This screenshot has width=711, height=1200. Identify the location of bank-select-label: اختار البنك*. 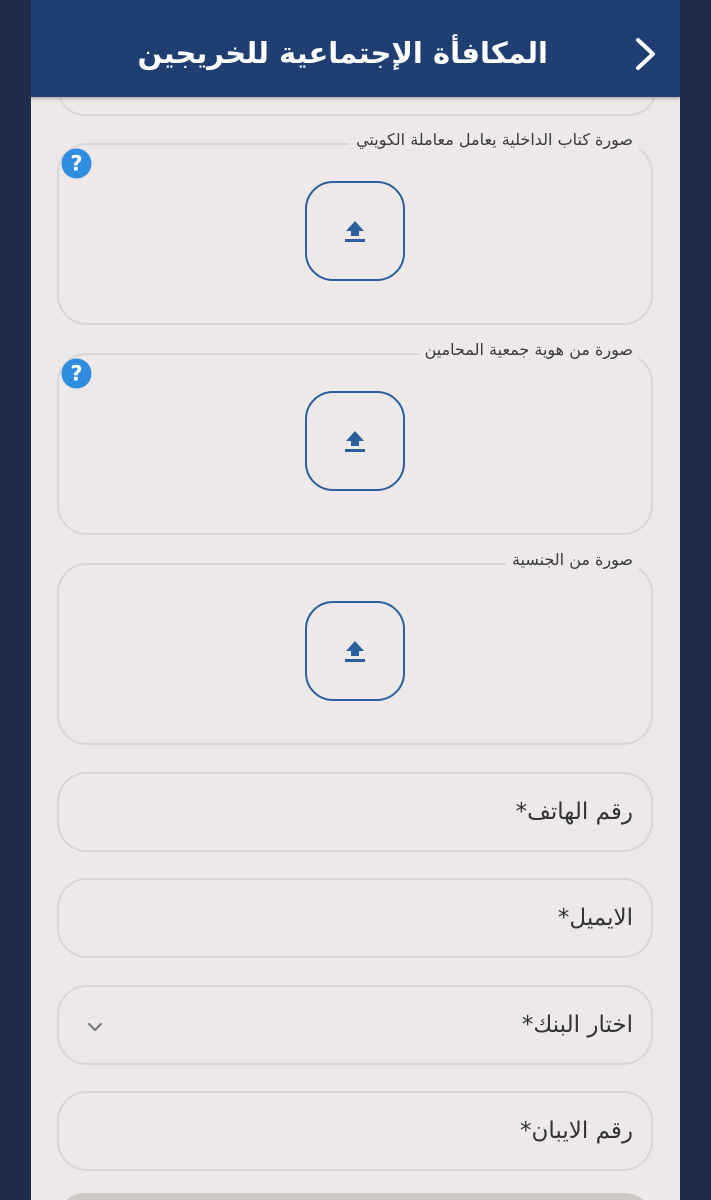
(577, 1025).